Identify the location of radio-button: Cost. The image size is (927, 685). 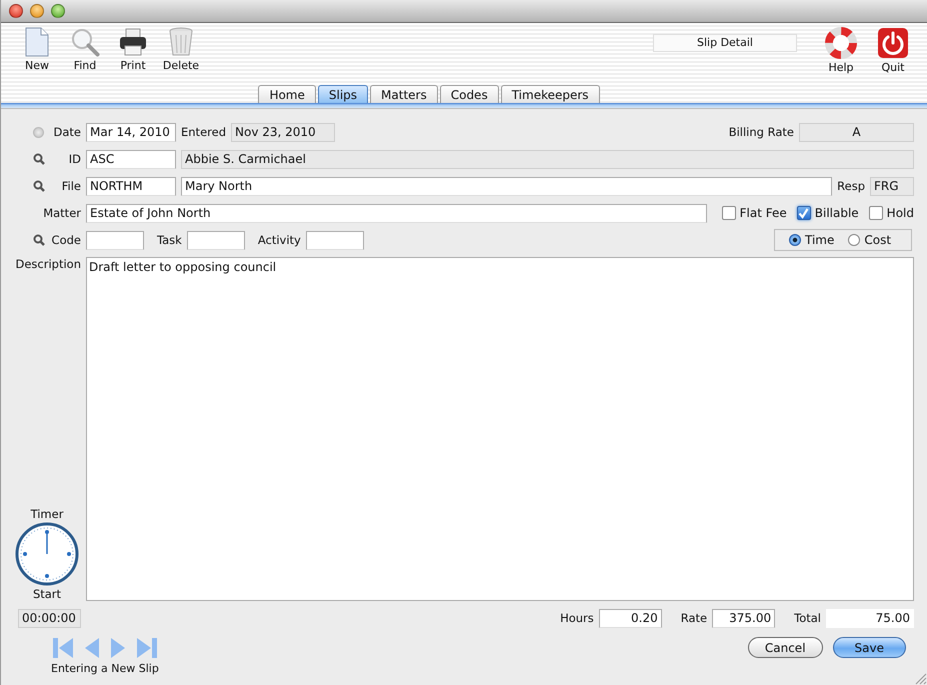
(870, 240).